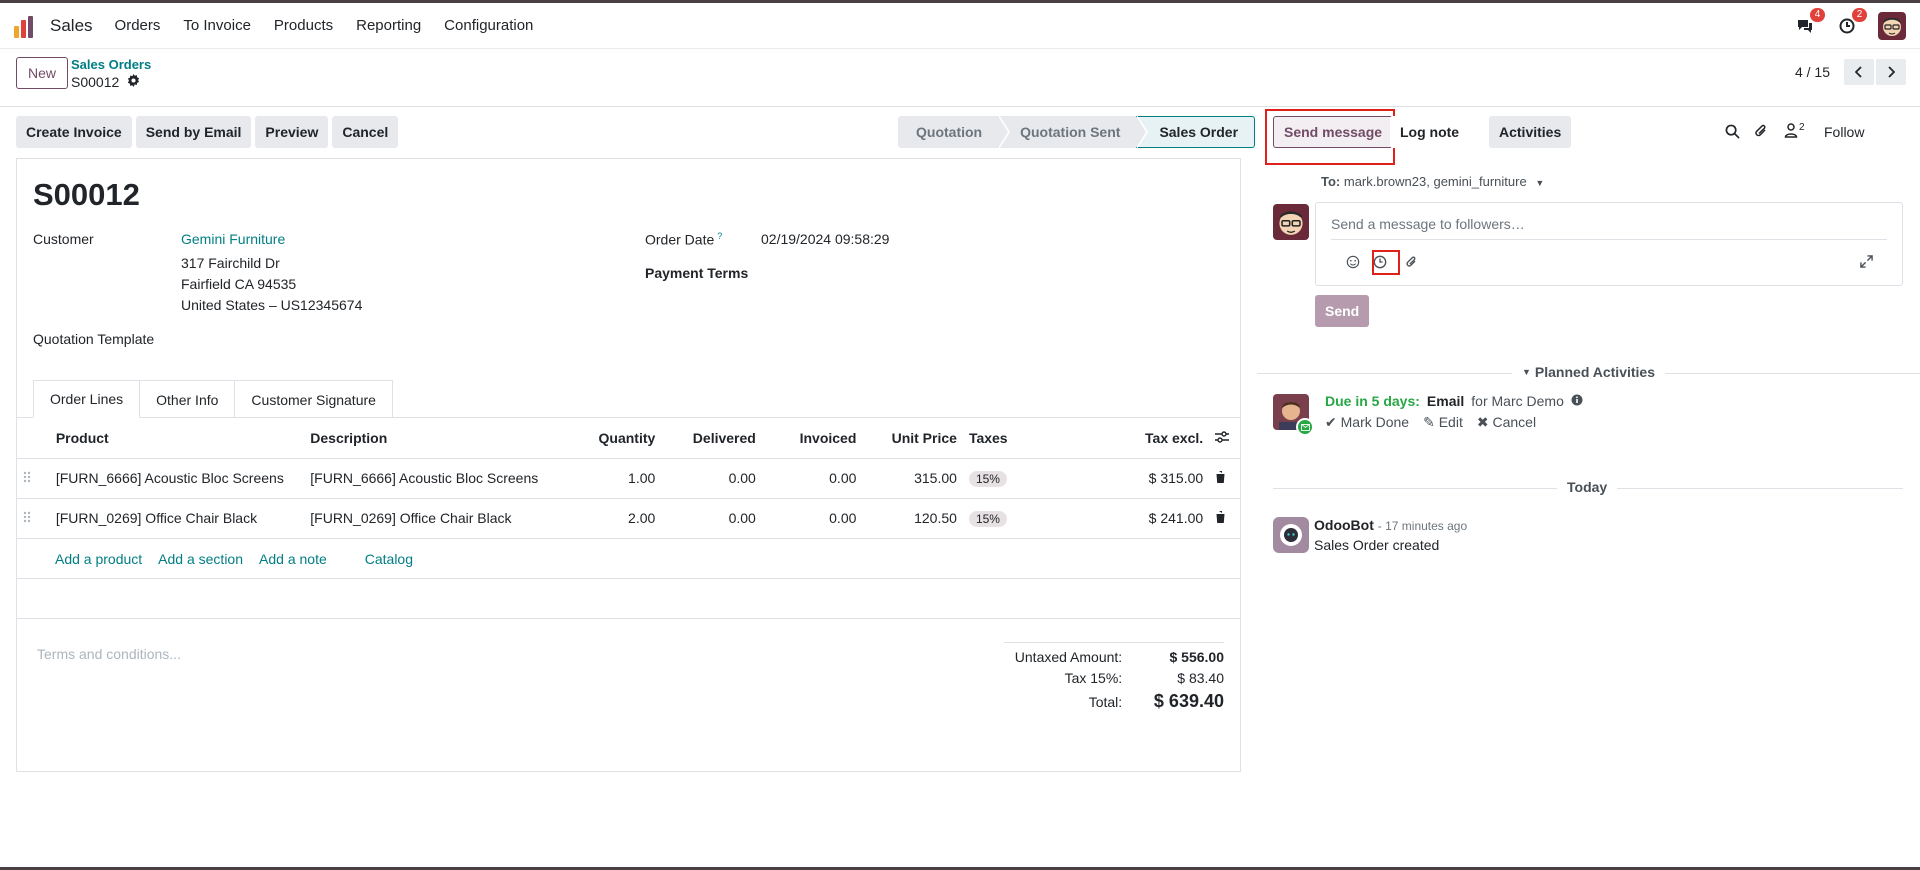 The image size is (1920, 870). I want to click on stage-quotation-sent-label: Quotation Sent, so click(1070, 132).